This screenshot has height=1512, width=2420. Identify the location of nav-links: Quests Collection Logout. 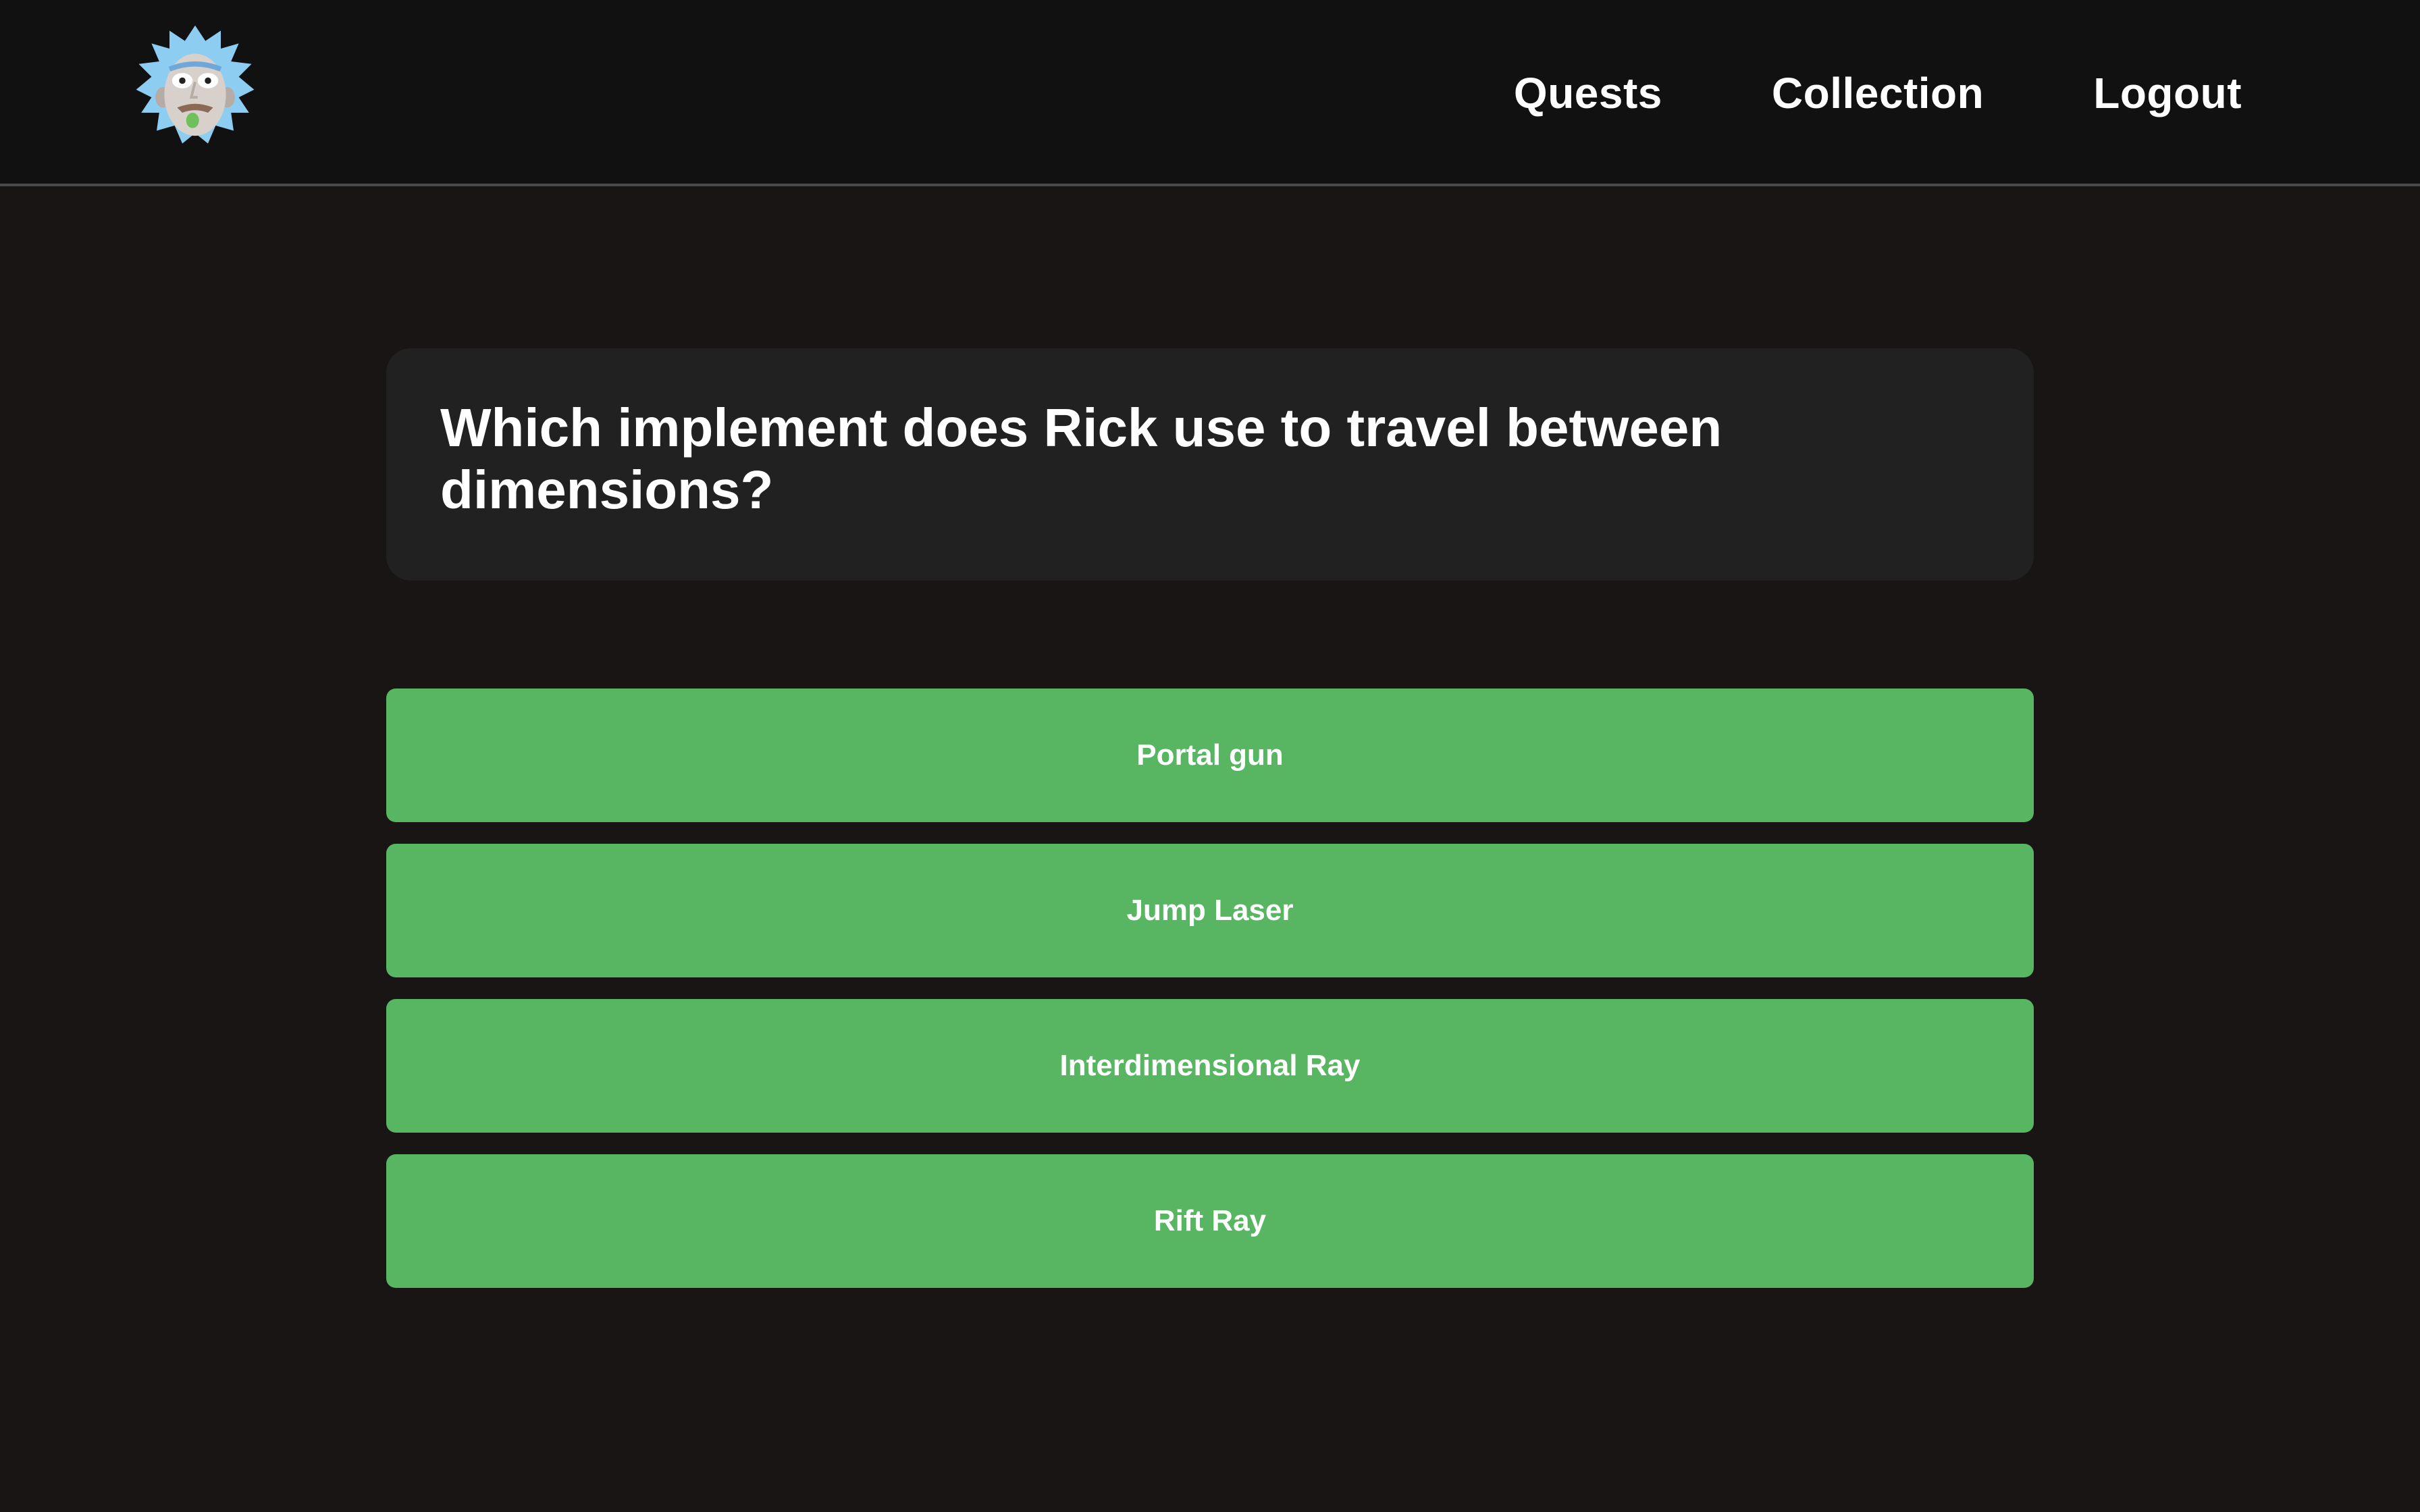
(1878, 93).